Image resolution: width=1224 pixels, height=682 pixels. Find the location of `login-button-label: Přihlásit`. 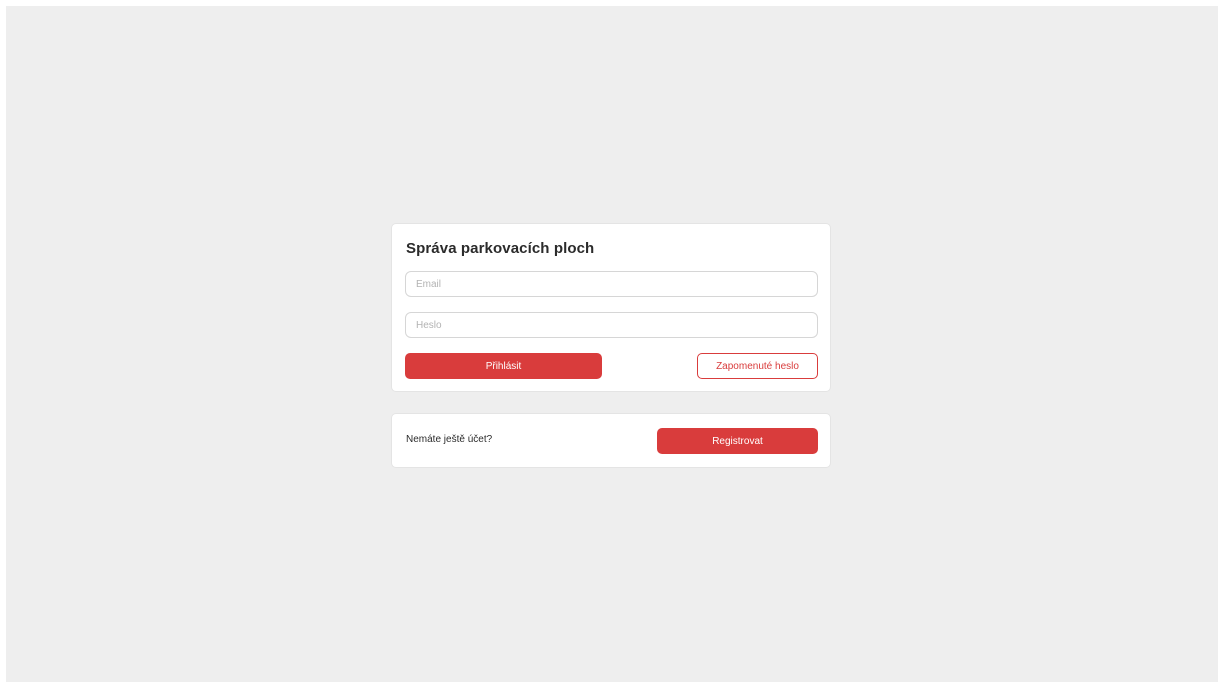

login-button-label: Přihlásit is located at coordinates (503, 366).